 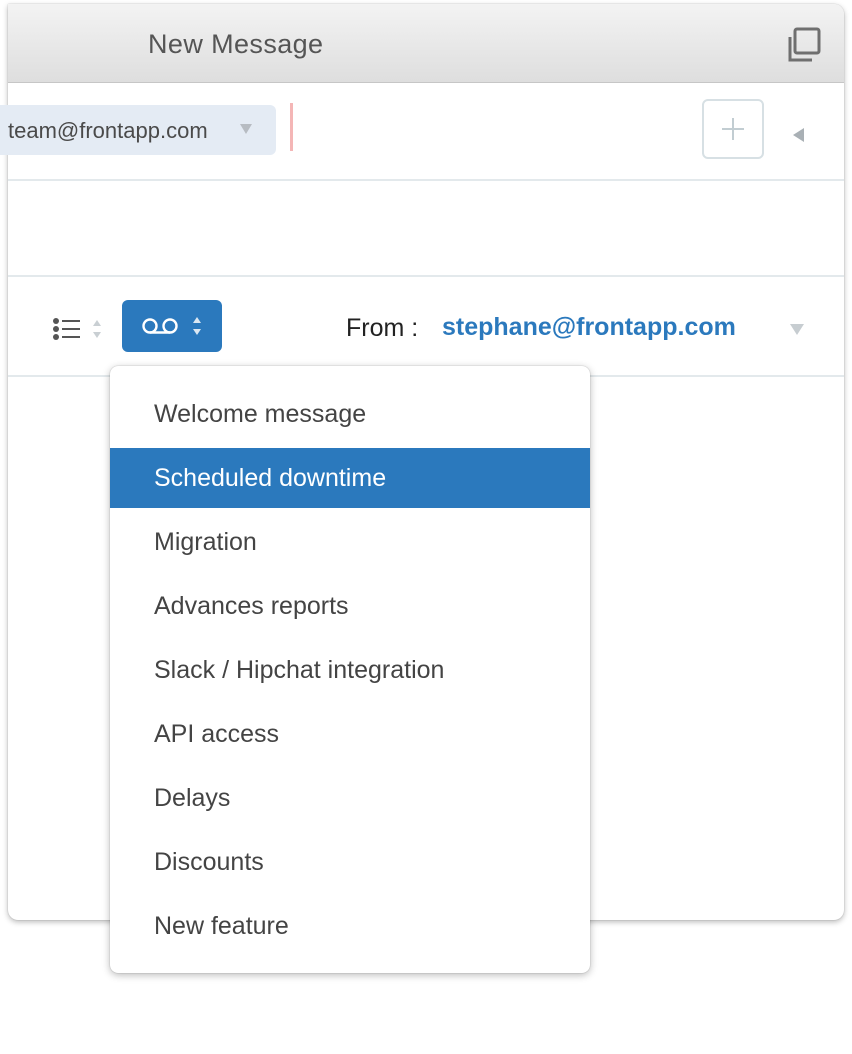 I want to click on template-picker-button, so click(x=172, y=326).